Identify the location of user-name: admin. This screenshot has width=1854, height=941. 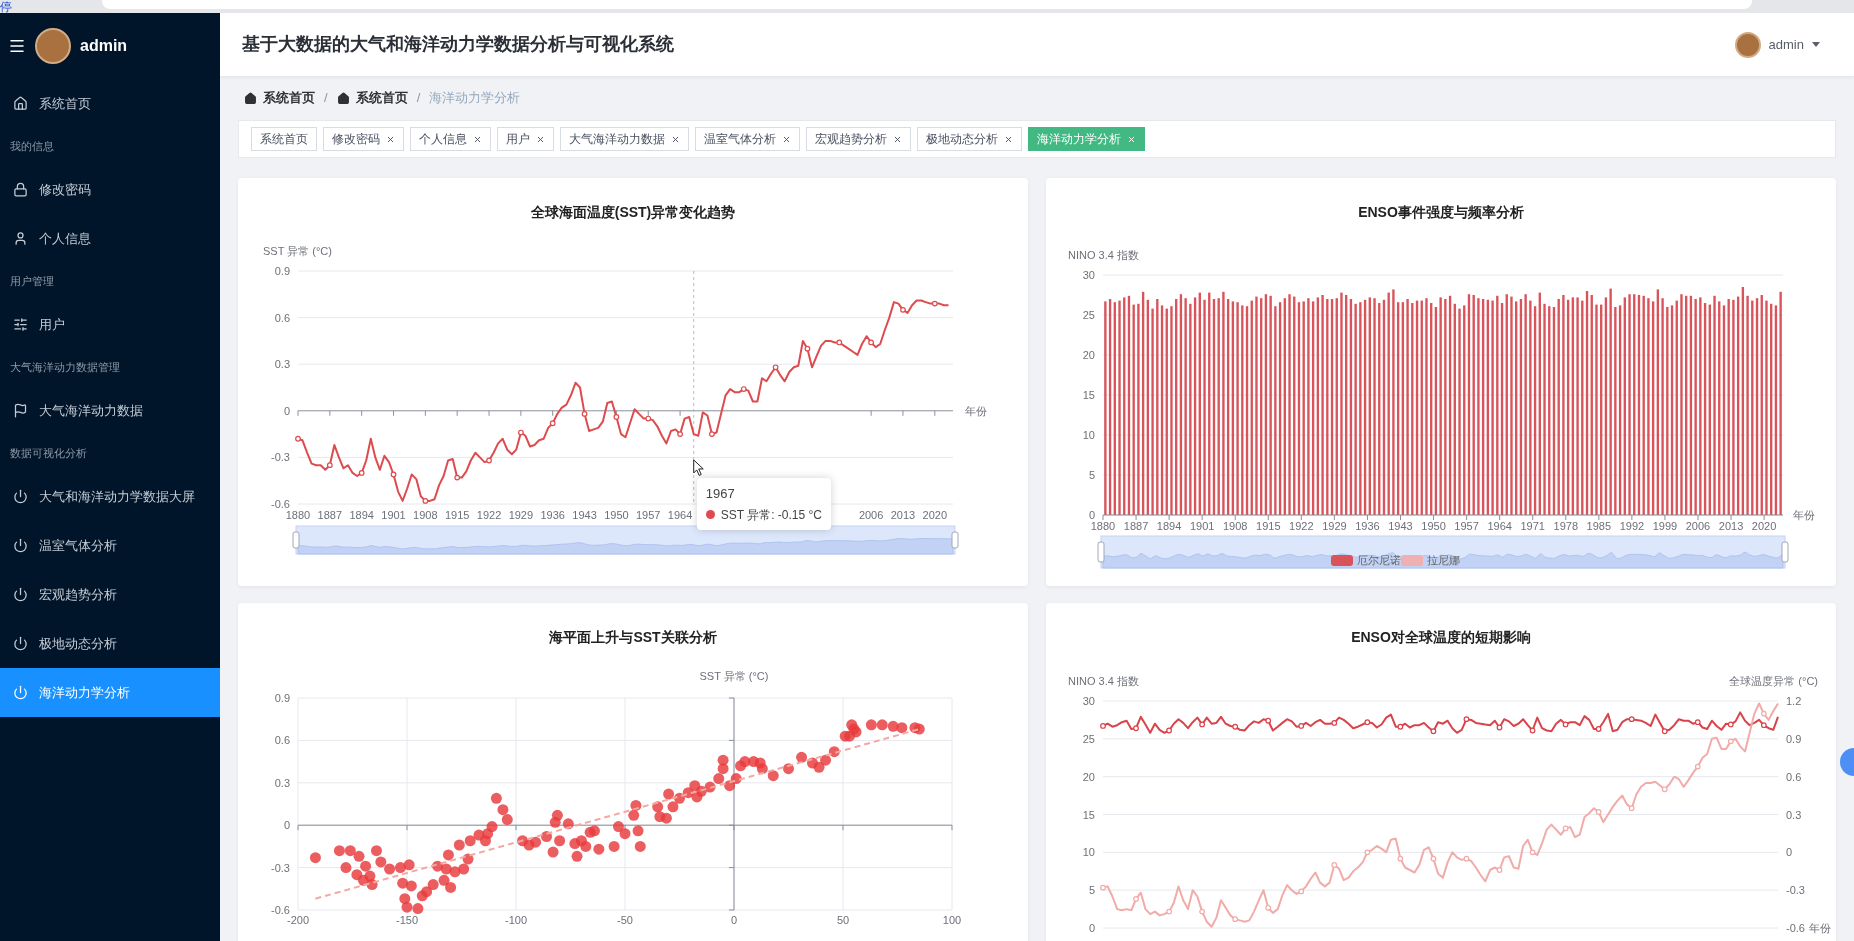
(104, 46).